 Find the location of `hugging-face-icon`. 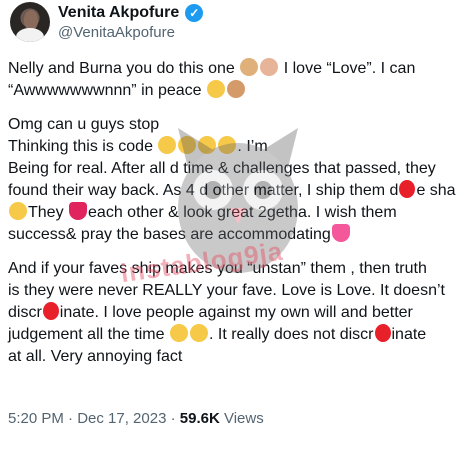

hugging-face-icon is located at coordinates (216, 89).